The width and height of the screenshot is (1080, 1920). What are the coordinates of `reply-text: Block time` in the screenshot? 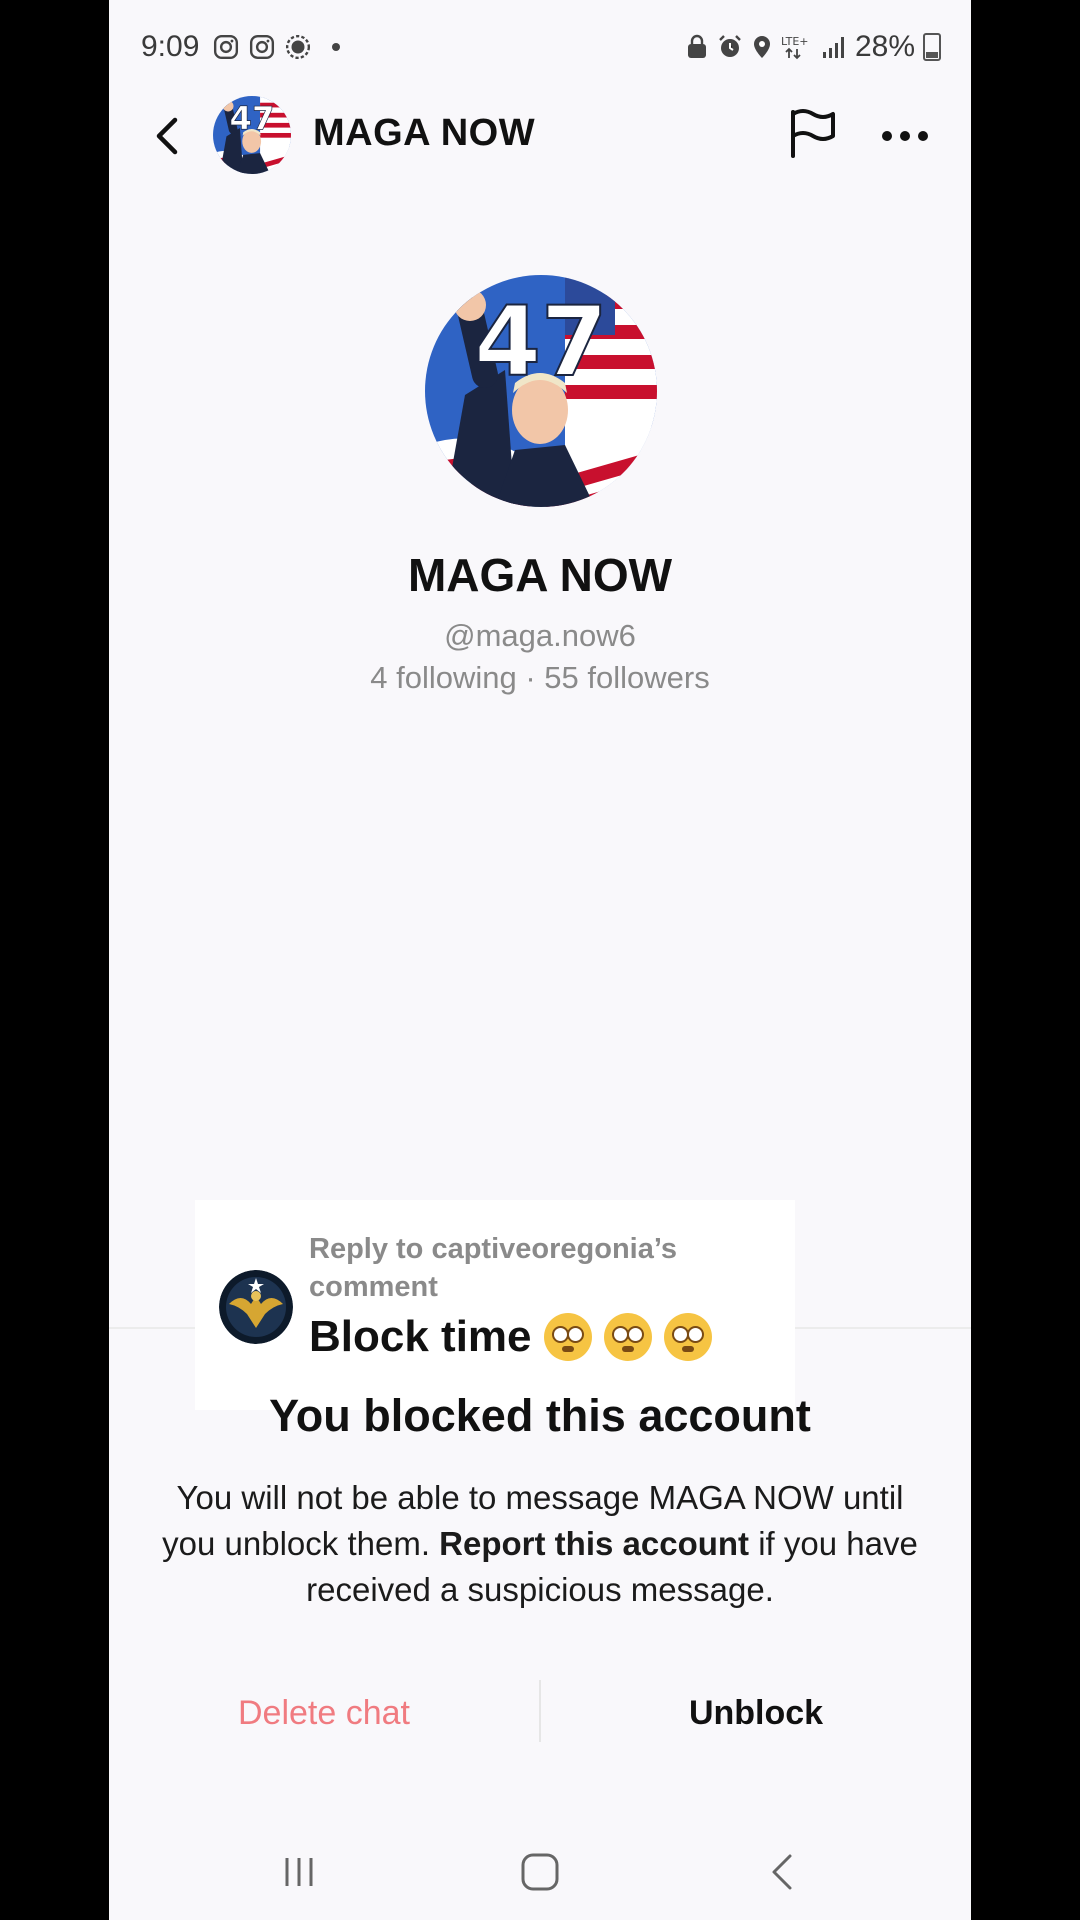 It's located at (420, 1336).